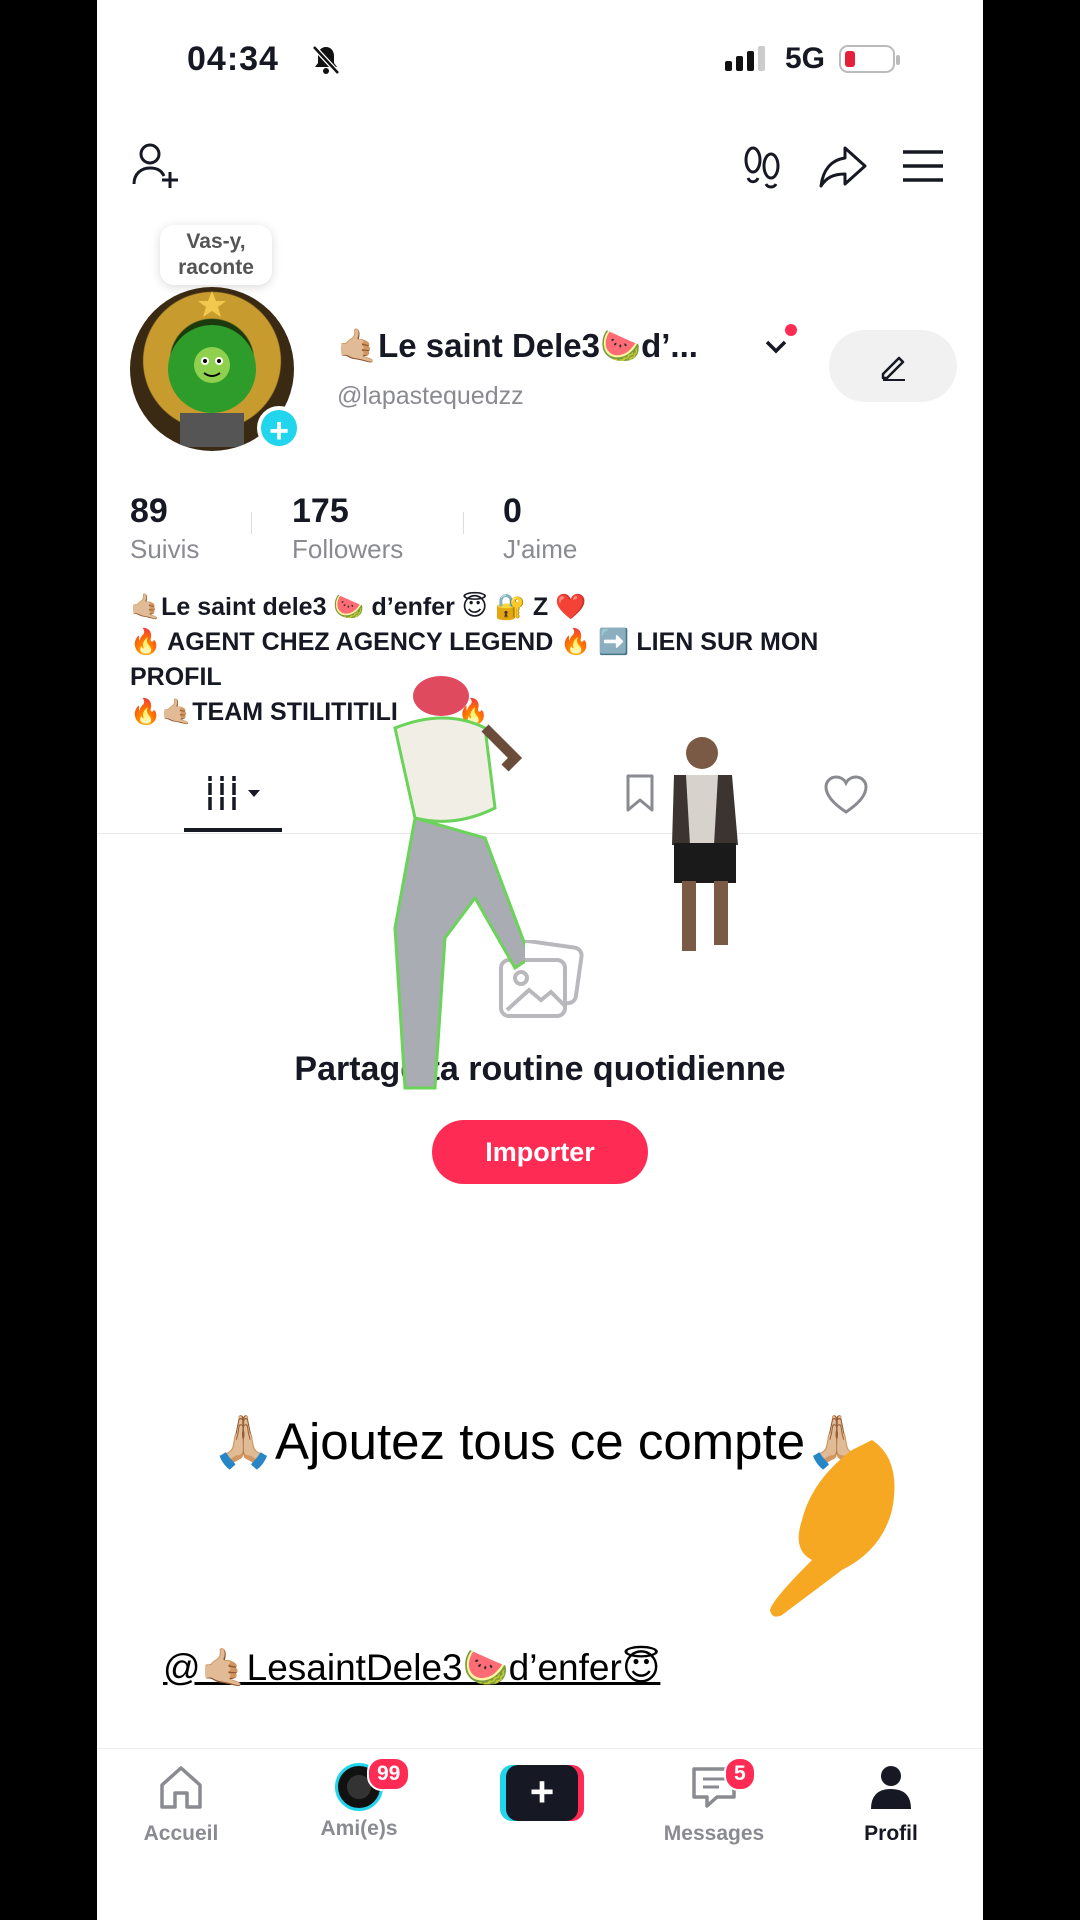 Image resolution: width=1080 pixels, height=1920 pixels. I want to click on signal-icon, so click(745, 58).